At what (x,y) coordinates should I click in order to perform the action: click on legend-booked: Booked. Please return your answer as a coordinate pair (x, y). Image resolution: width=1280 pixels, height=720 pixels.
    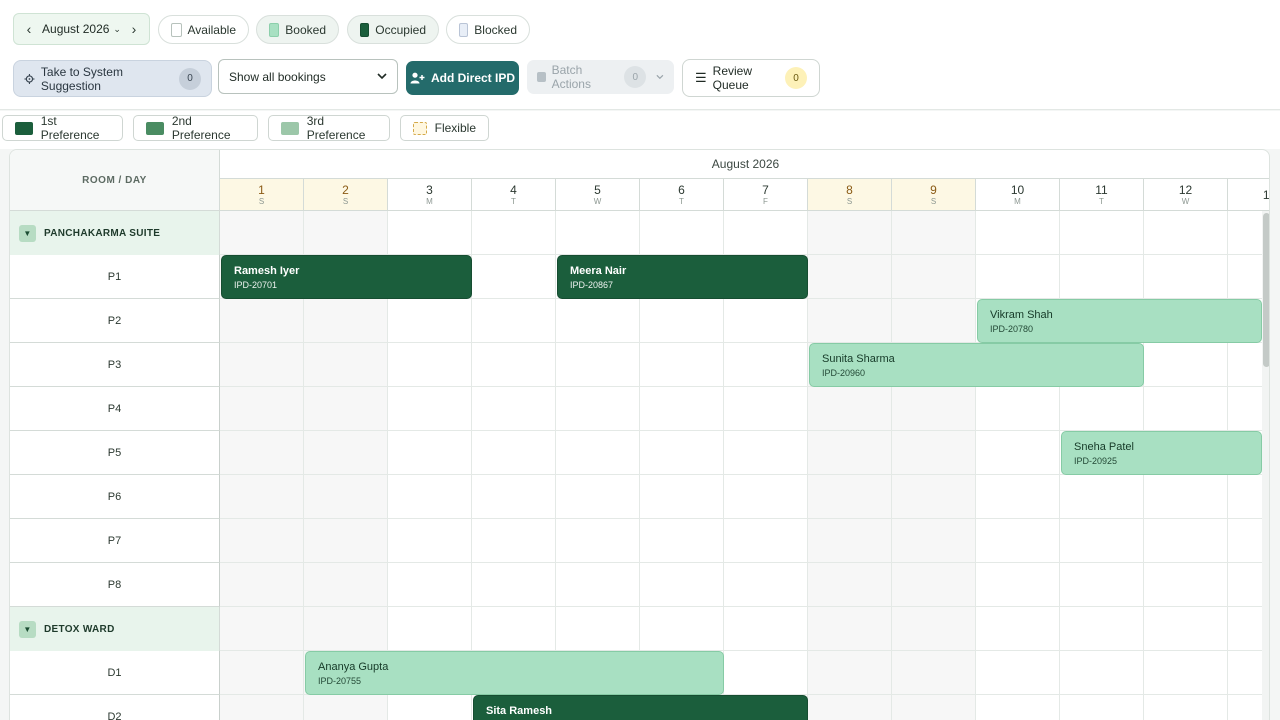
    Looking at the image, I should click on (297, 29).